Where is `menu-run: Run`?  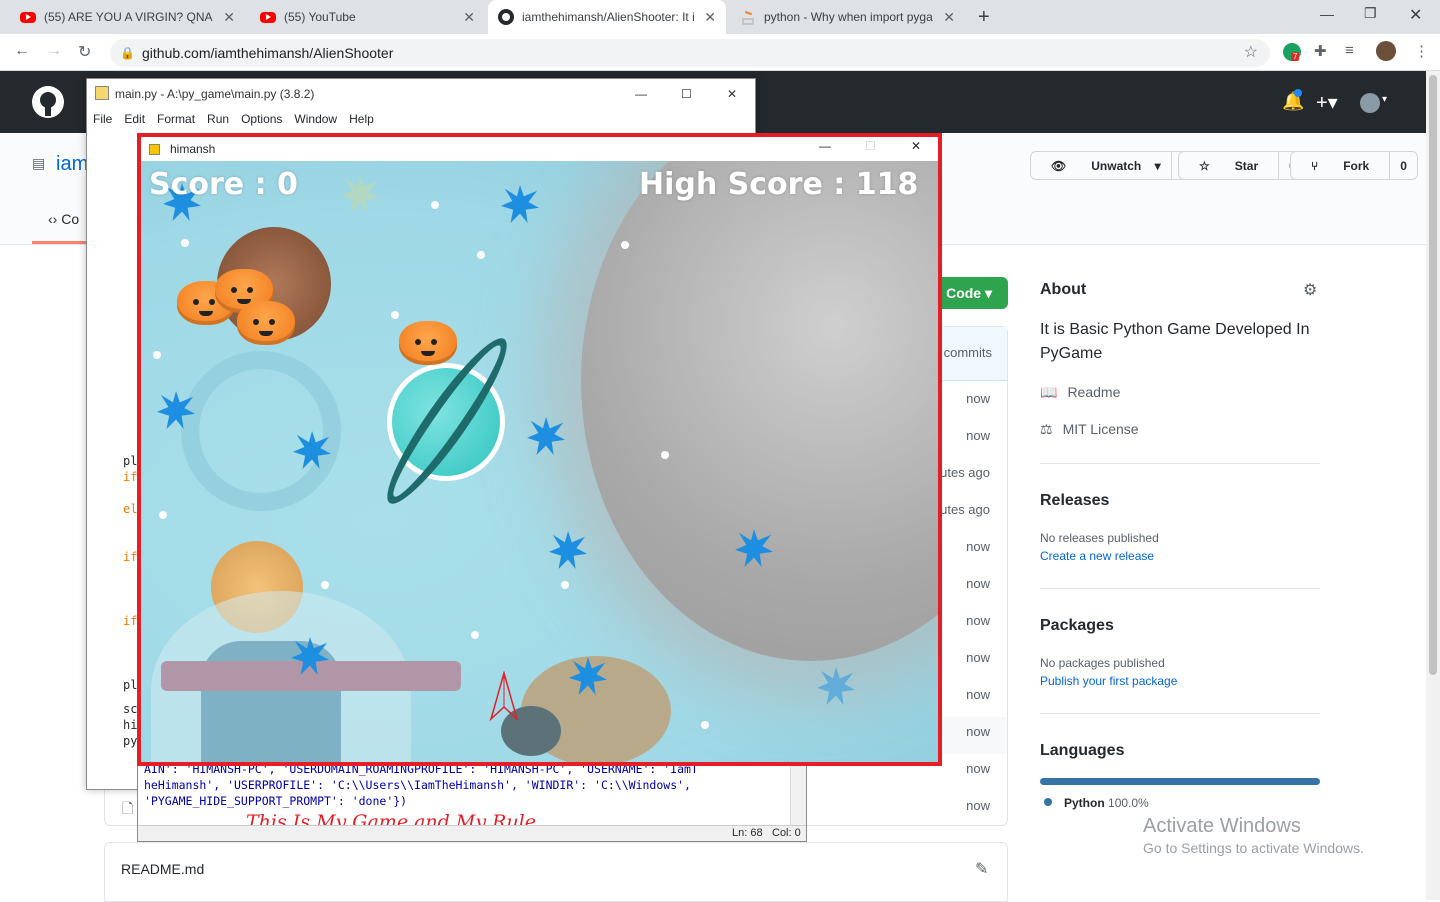
menu-run: Run is located at coordinates (218, 119).